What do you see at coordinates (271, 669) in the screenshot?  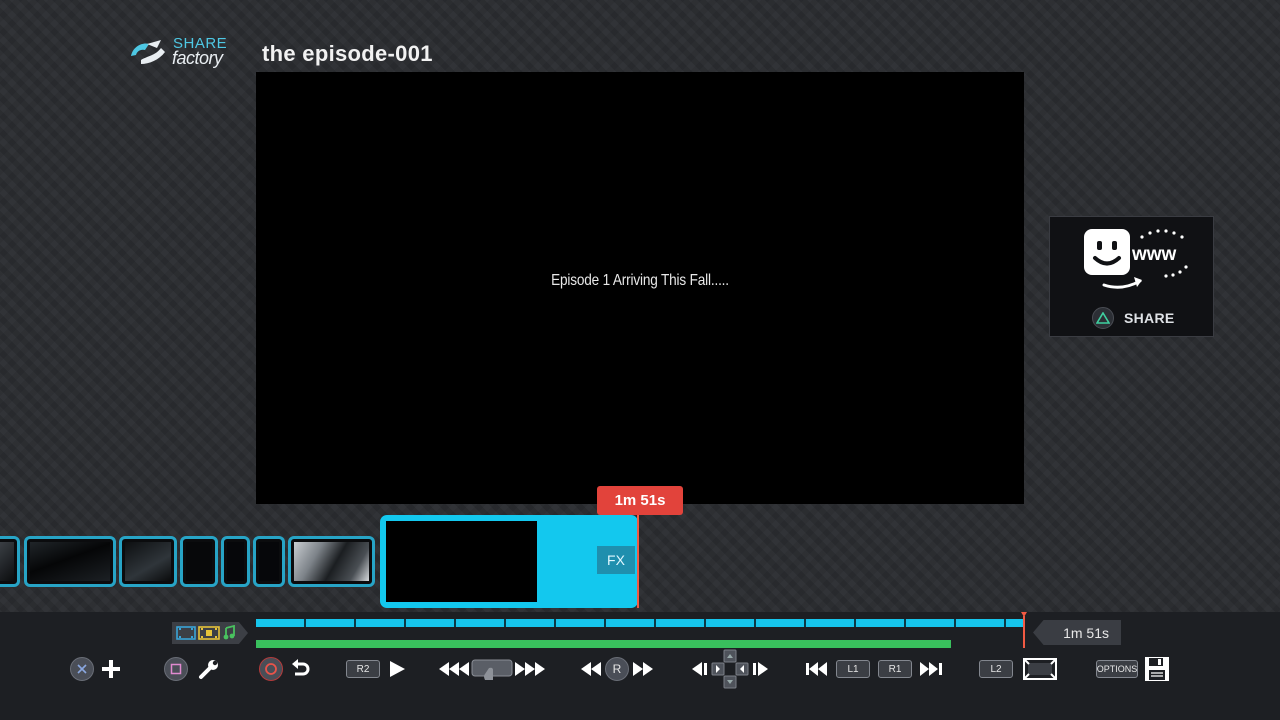 I see `circle-button-icon` at bounding box center [271, 669].